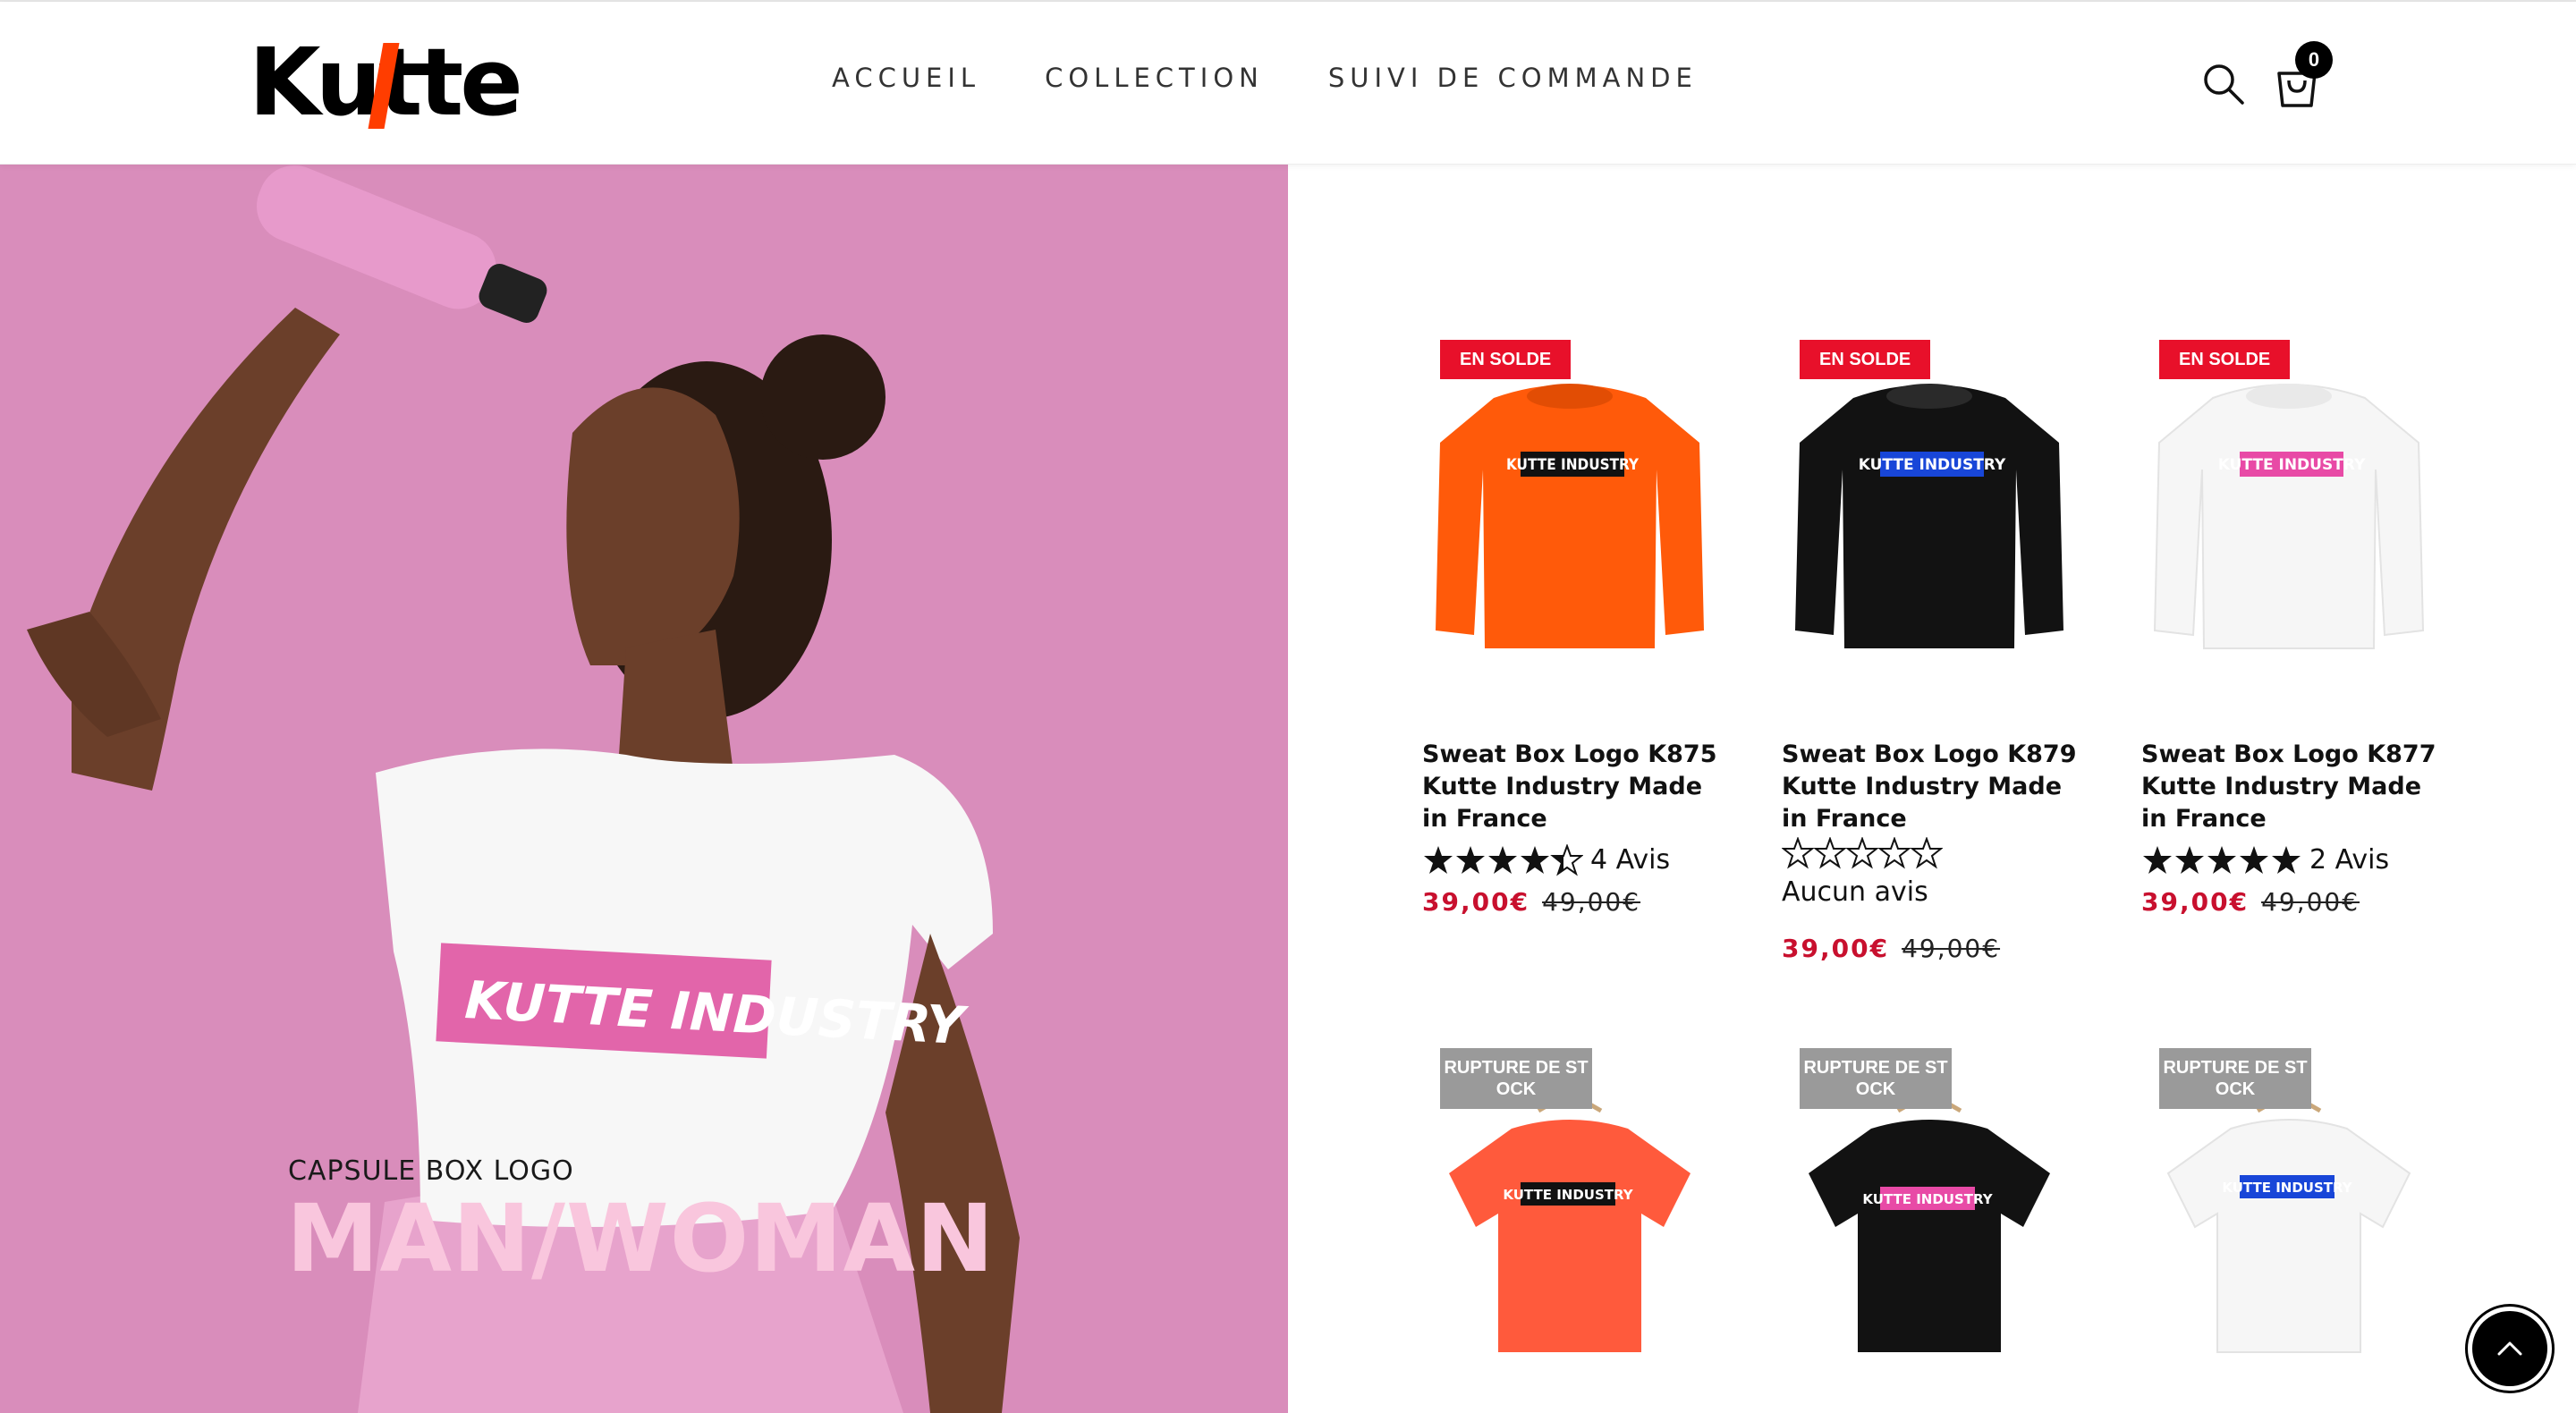 The height and width of the screenshot is (1413, 2576). What do you see at coordinates (906, 78) in the screenshot?
I see `nav-item-accueil: ACCUEIL` at bounding box center [906, 78].